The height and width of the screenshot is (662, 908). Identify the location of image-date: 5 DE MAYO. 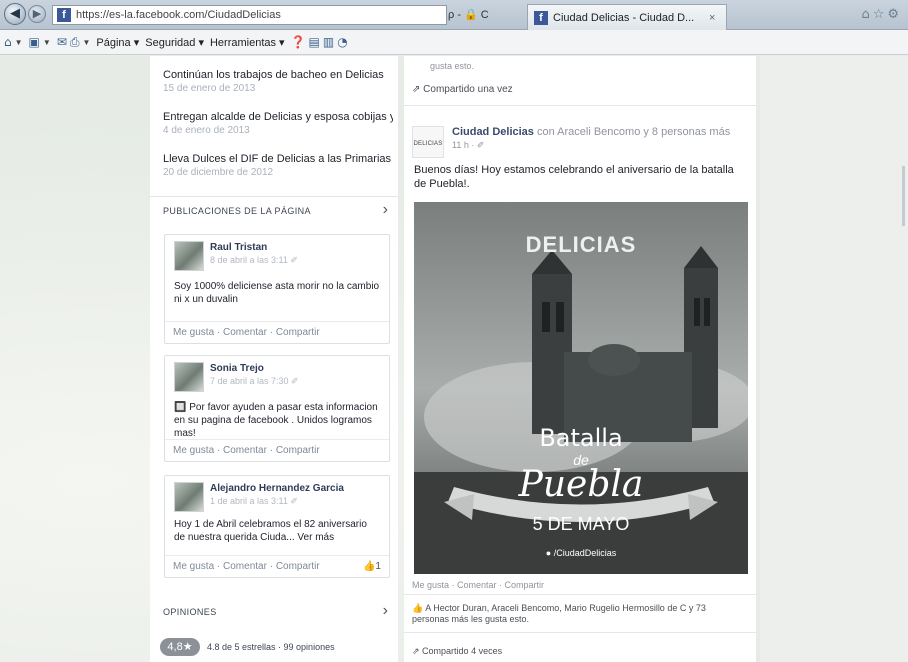
(581, 524).